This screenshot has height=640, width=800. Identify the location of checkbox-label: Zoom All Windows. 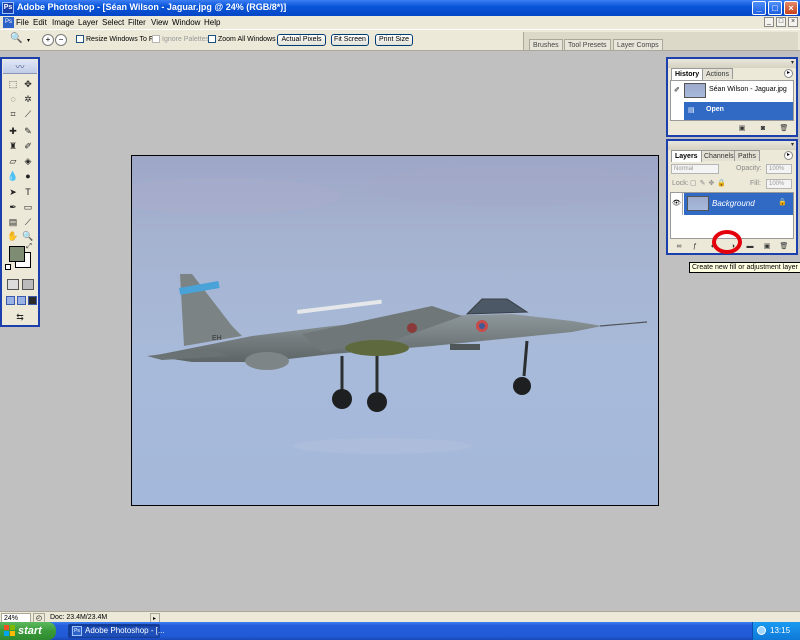
(247, 39).